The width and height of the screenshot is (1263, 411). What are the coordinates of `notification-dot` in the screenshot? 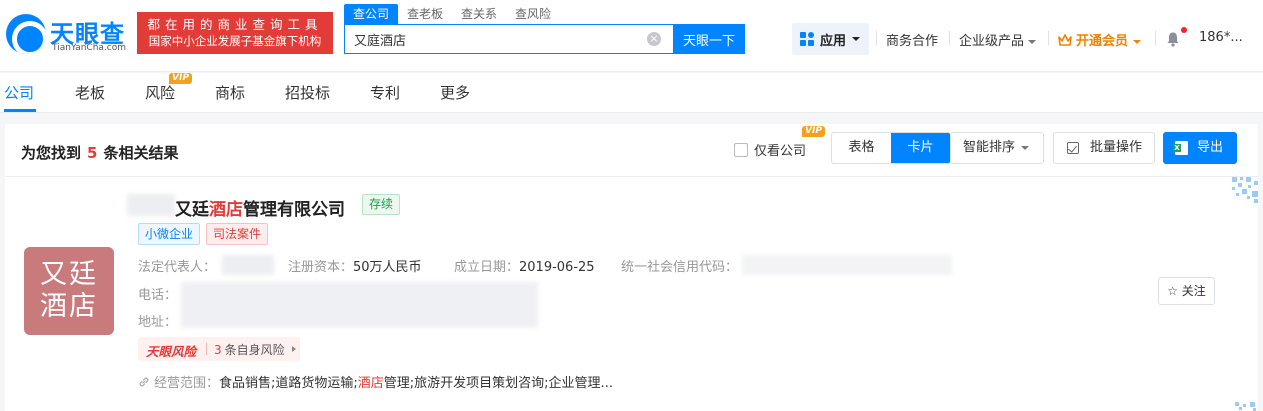 It's located at (1184, 30).